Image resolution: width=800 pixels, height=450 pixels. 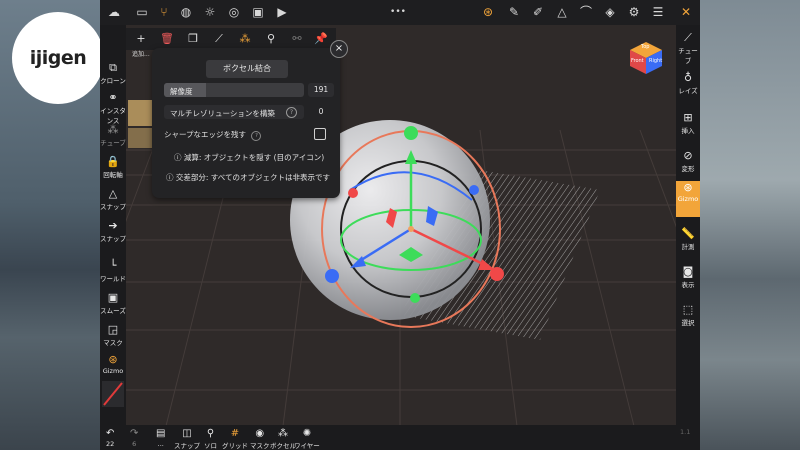 I want to click on globe-icon: ◍, so click(x=186, y=12).